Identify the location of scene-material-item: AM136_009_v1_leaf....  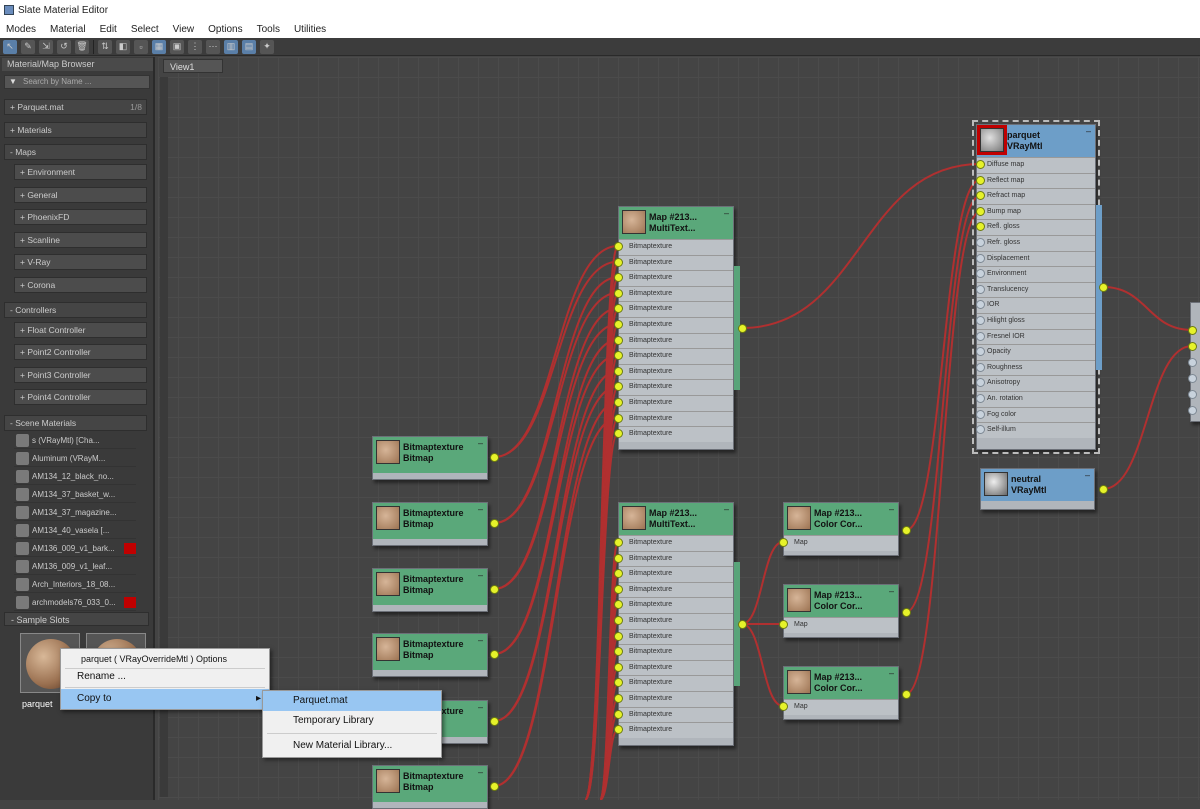
(75, 566).